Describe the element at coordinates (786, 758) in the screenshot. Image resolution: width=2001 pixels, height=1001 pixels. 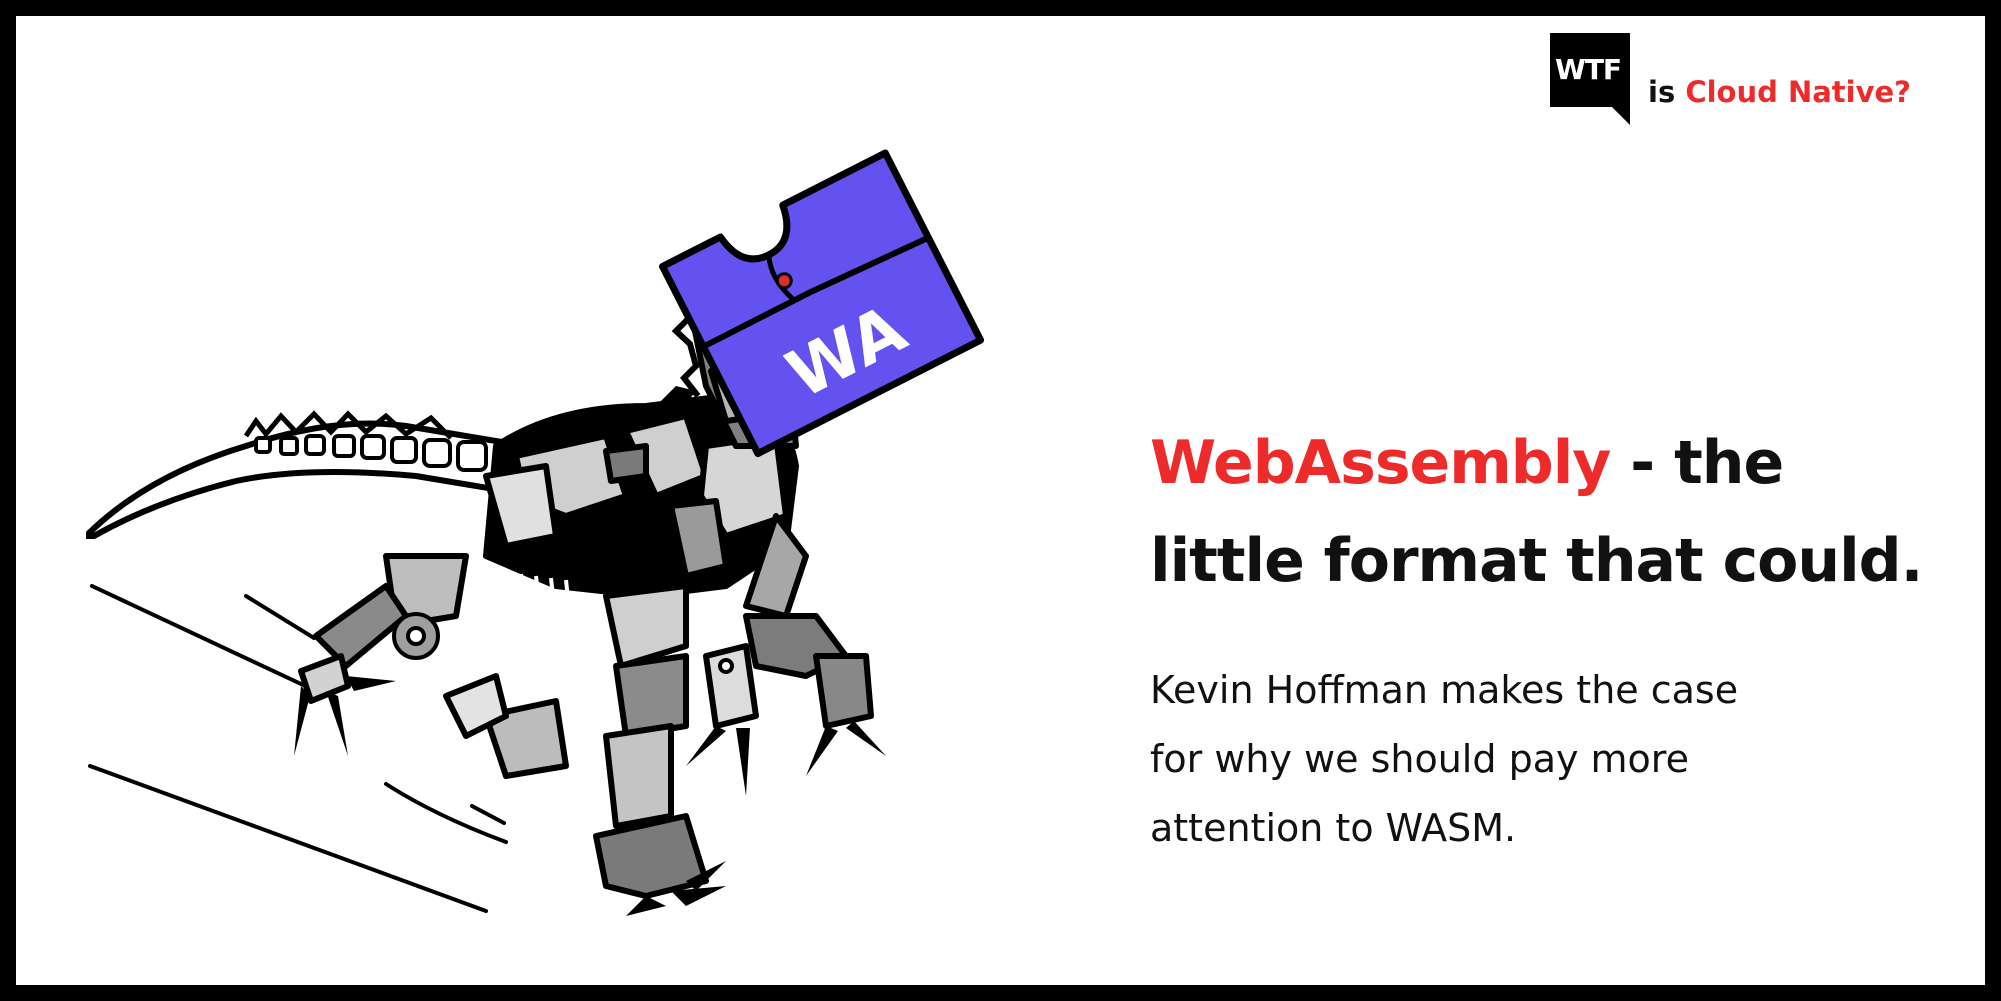
I see `front-foot-claws` at that location.